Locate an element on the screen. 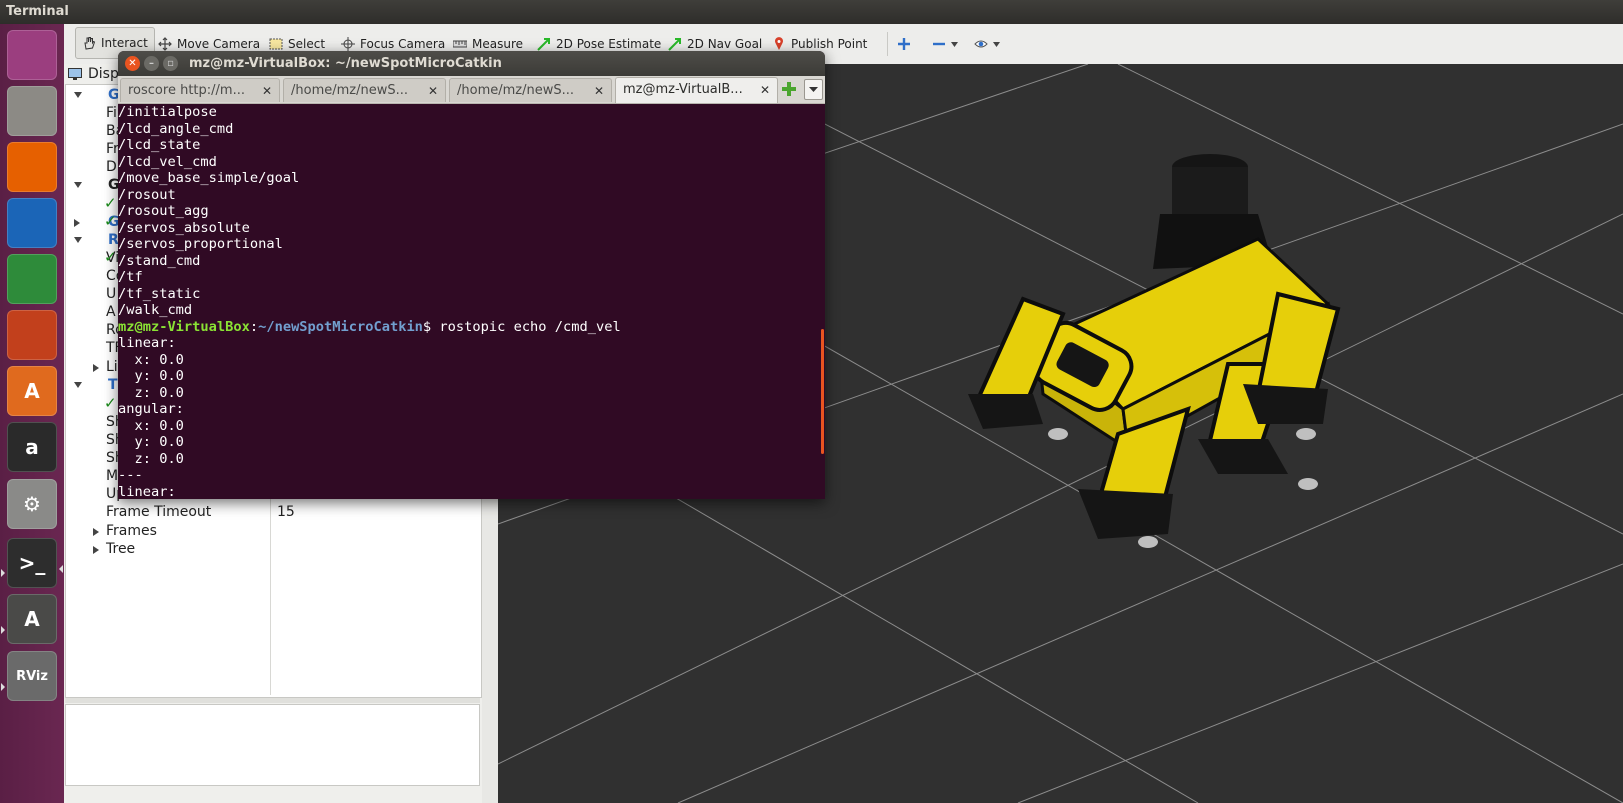  tree-row-label: T is located at coordinates (113, 385).